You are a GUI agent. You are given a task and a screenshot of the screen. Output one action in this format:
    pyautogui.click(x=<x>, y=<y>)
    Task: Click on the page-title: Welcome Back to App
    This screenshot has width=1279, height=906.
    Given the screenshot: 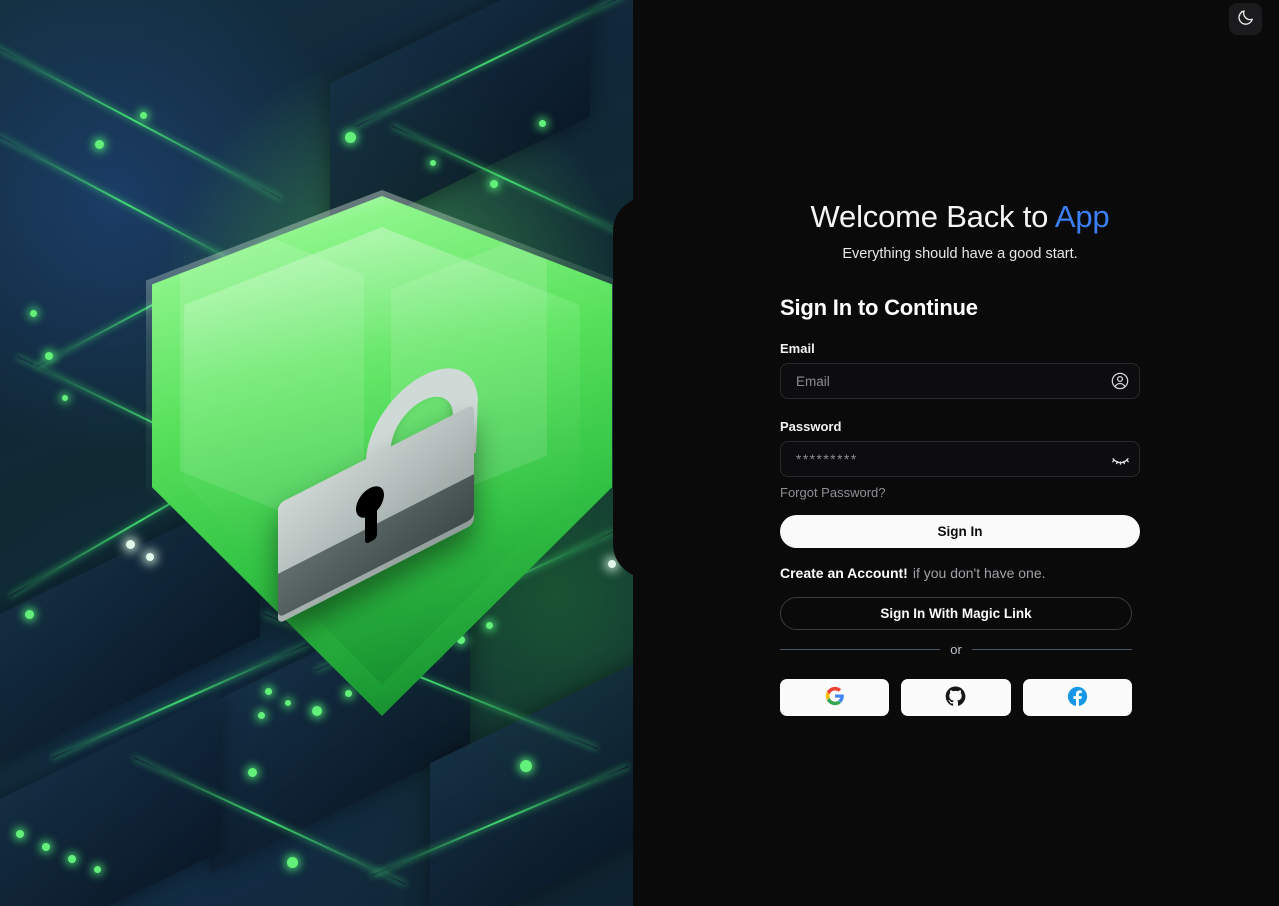 What is the action you would take?
    pyautogui.click(x=960, y=216)
    